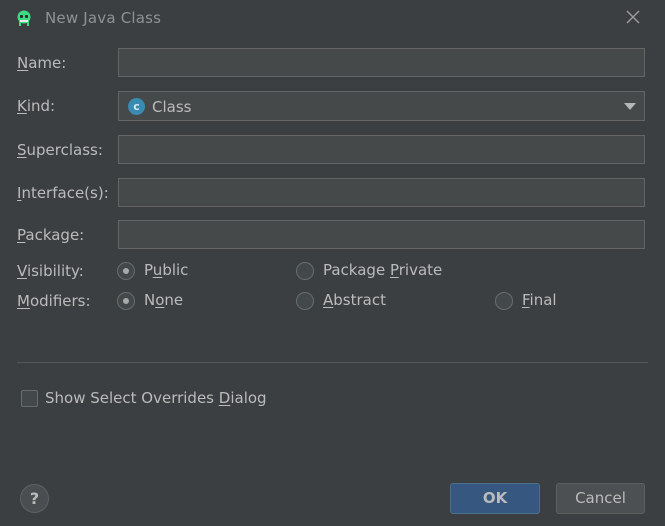 The height and width of the screenshot is (526, 665). Describe the element at coordinates (24, 18) in the screenshot. I see `android-icon` at that location.